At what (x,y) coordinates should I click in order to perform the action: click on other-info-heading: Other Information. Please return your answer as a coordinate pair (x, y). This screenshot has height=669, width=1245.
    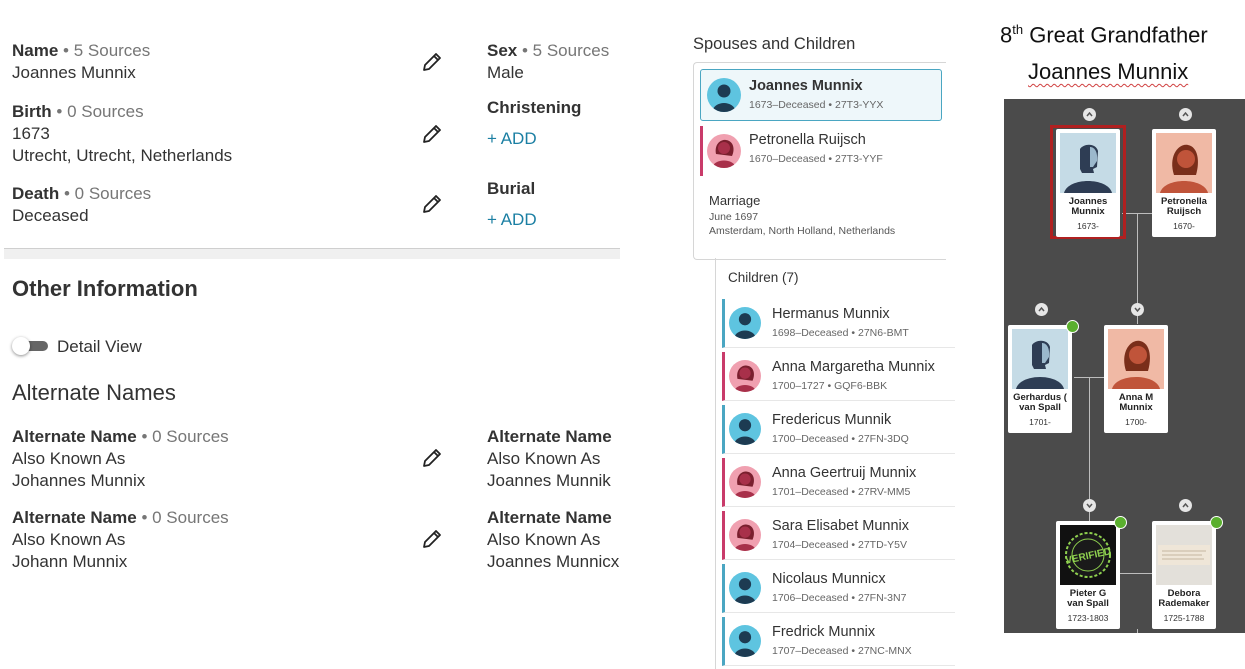
    Looking at the image, I should click on (105, 288).